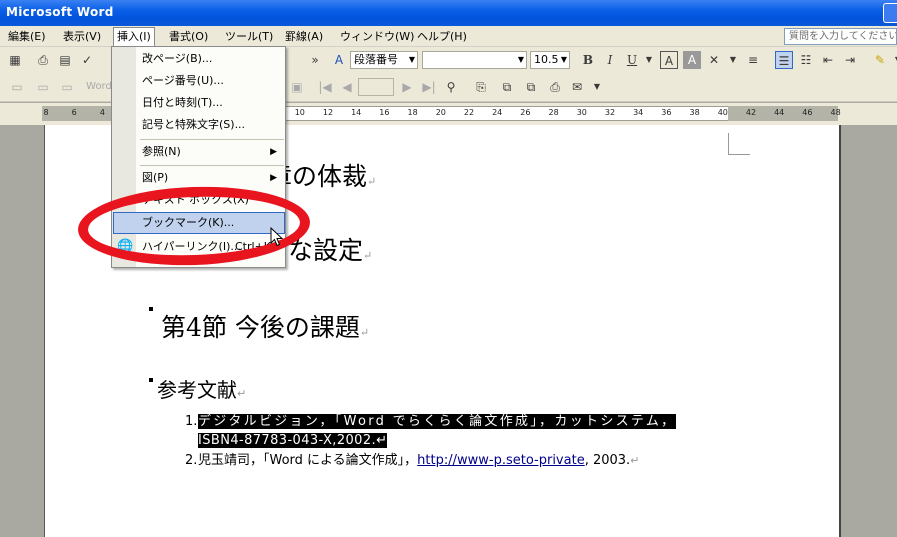 The height and width of the screenshot is (537, 897). I want to click on merge-new-doc-icon: ⧉, so click(531, 87).